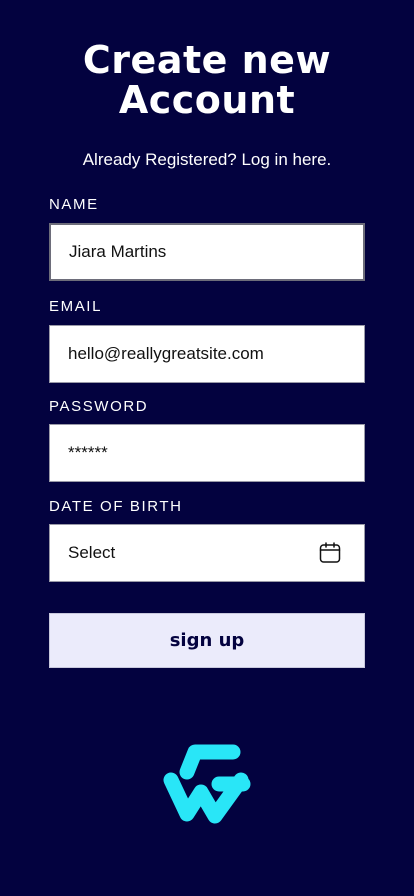  I want to click on login-link-row: Already Registered? Log in here., so click(207, 160).